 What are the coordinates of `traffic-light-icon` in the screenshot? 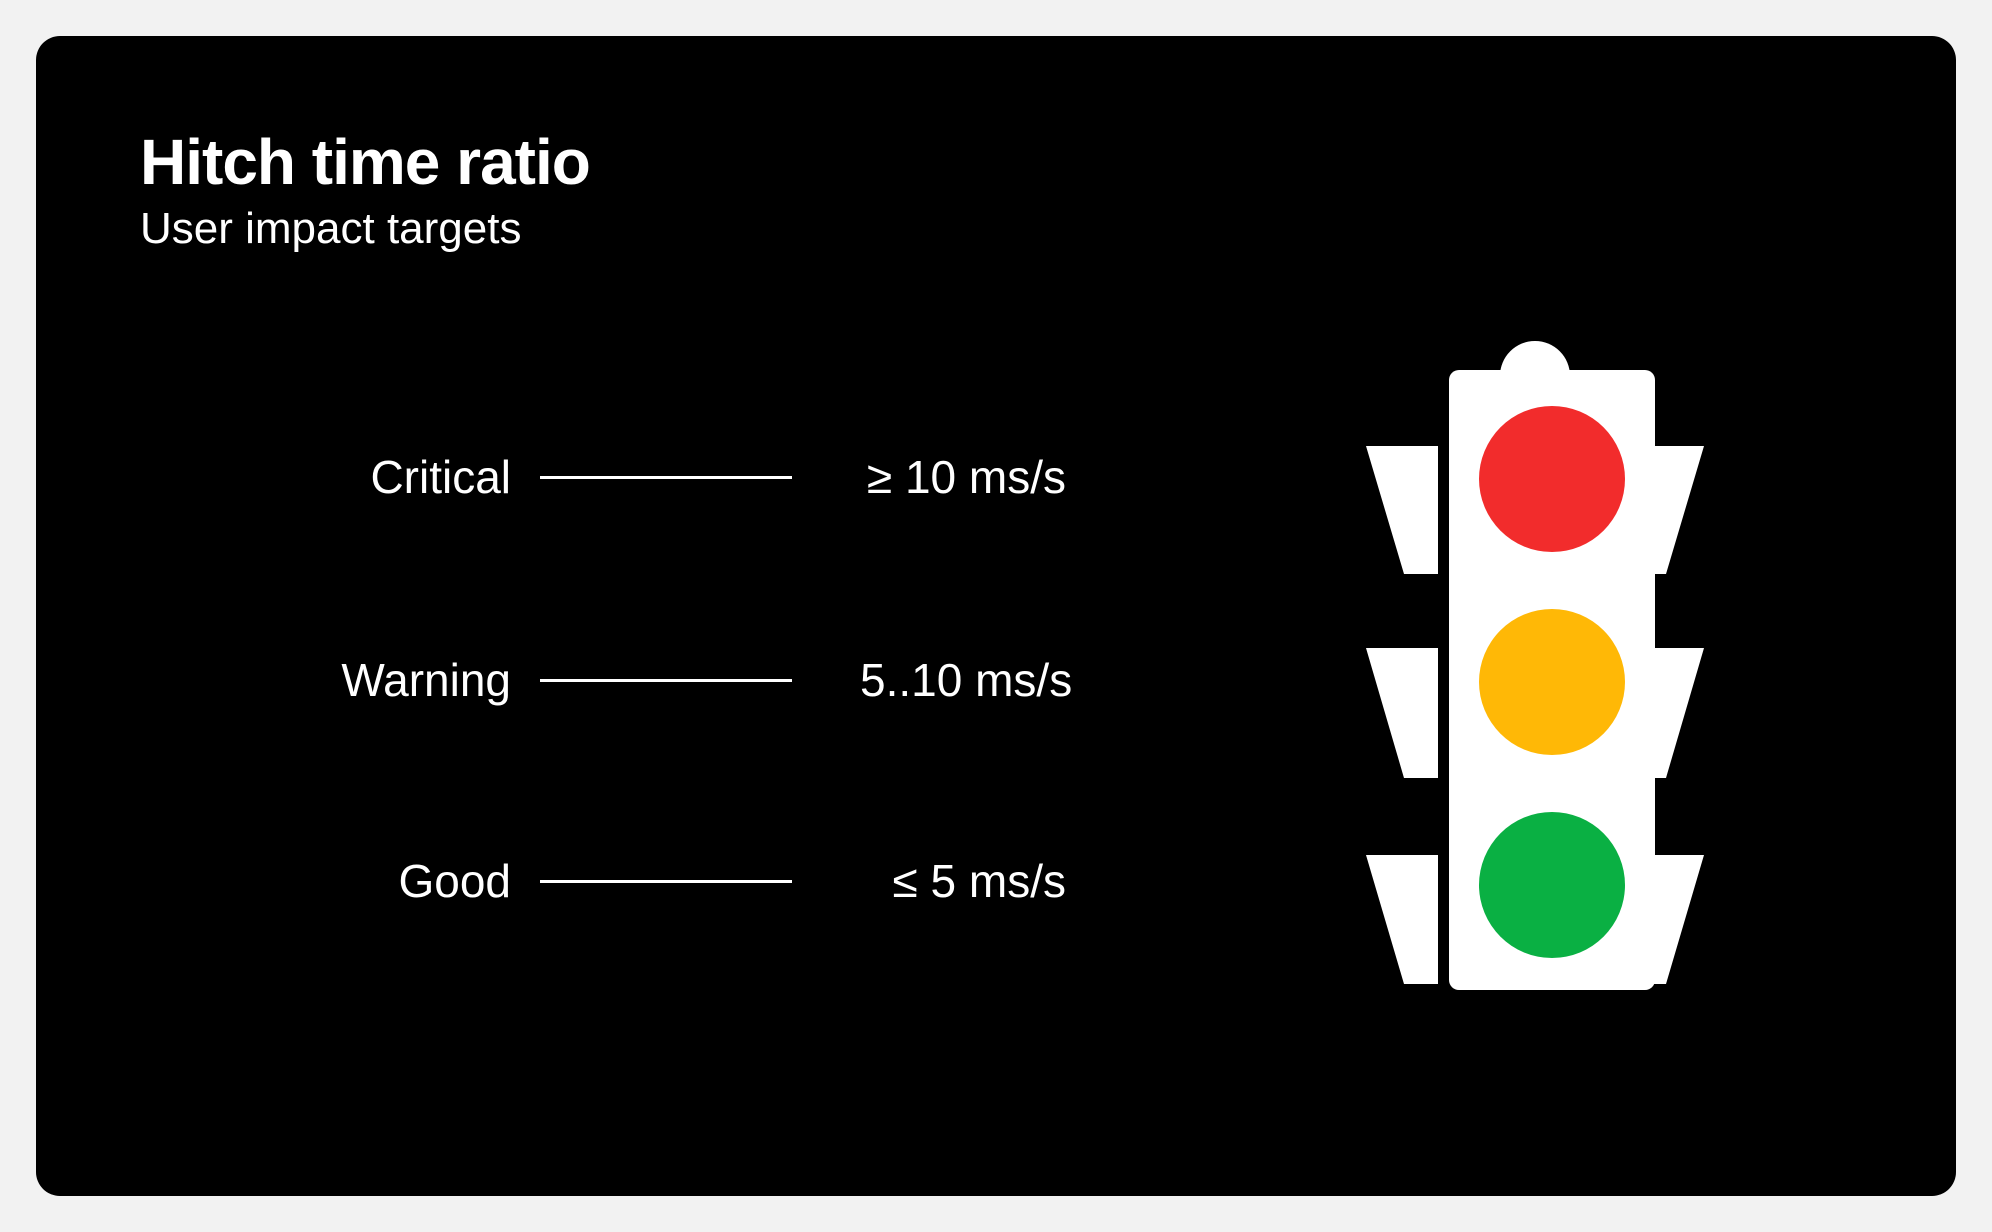 It's located at (1535, 665).